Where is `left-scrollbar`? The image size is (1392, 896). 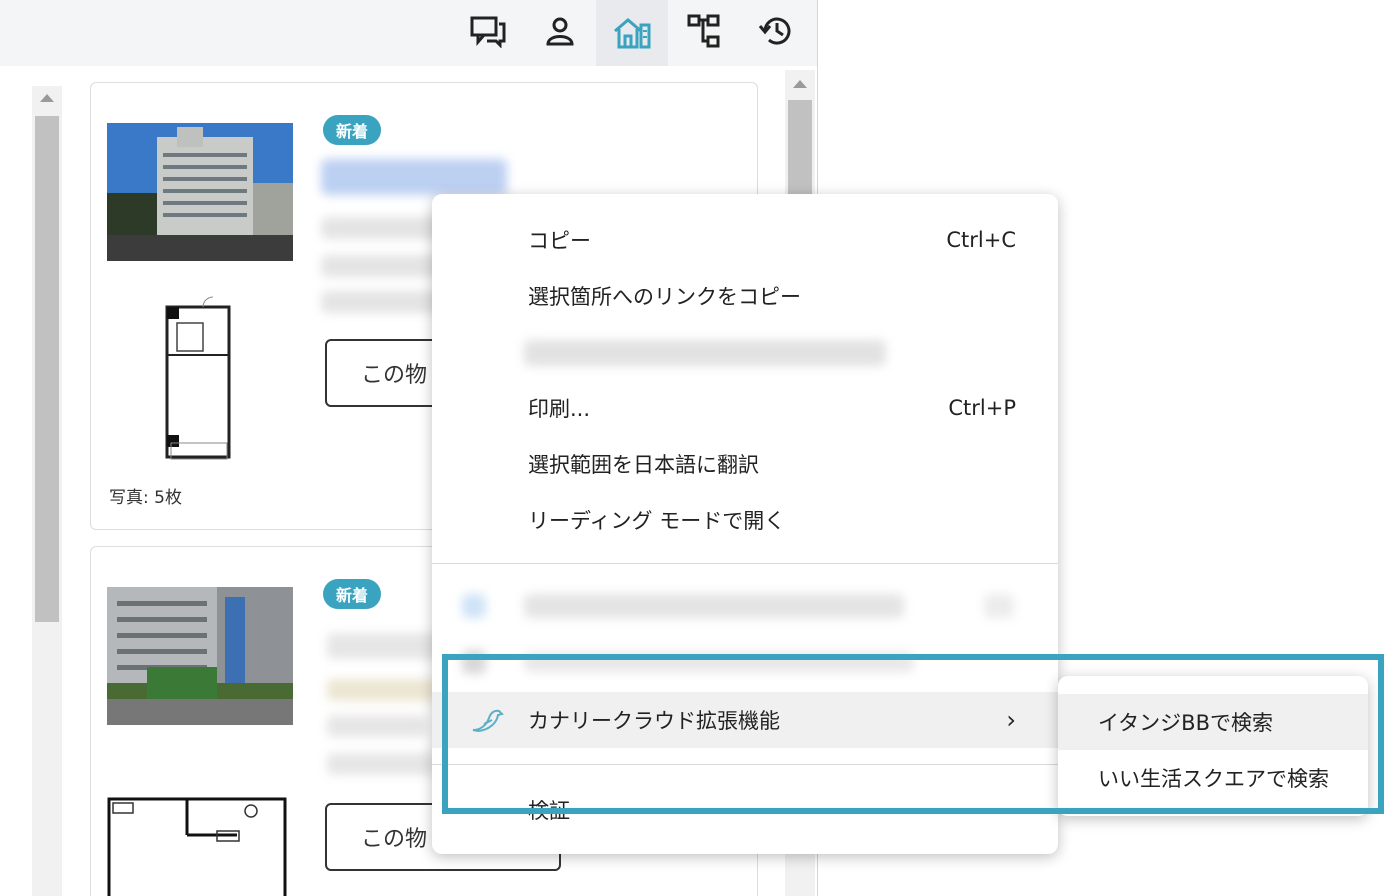
left-scrollbar is located at coordinates (47, 491).